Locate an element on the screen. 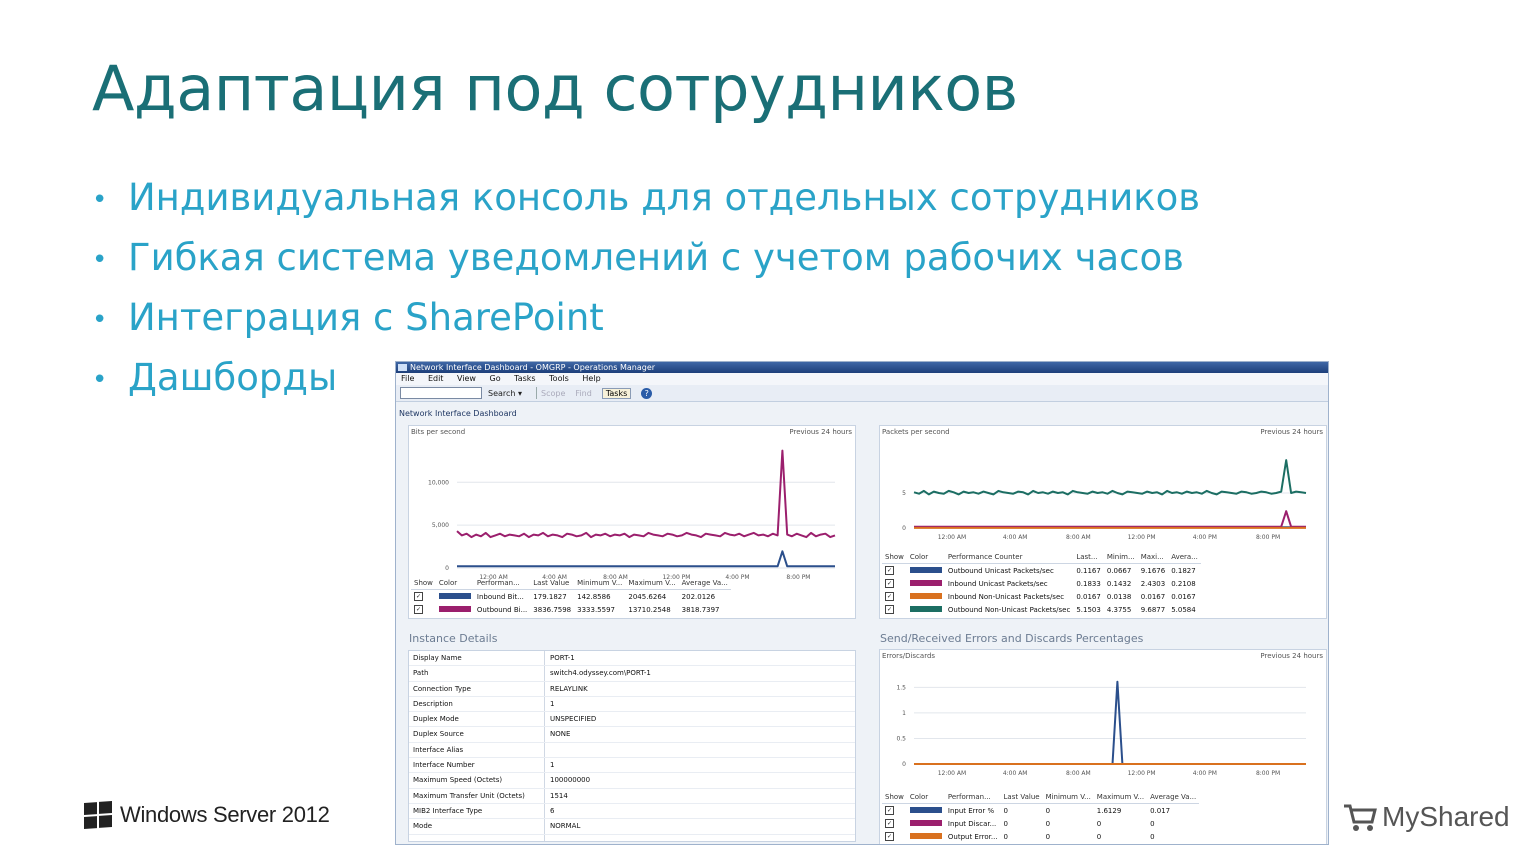  detail-row: Display Name PORT-1 is located at coordinates (632, 659).